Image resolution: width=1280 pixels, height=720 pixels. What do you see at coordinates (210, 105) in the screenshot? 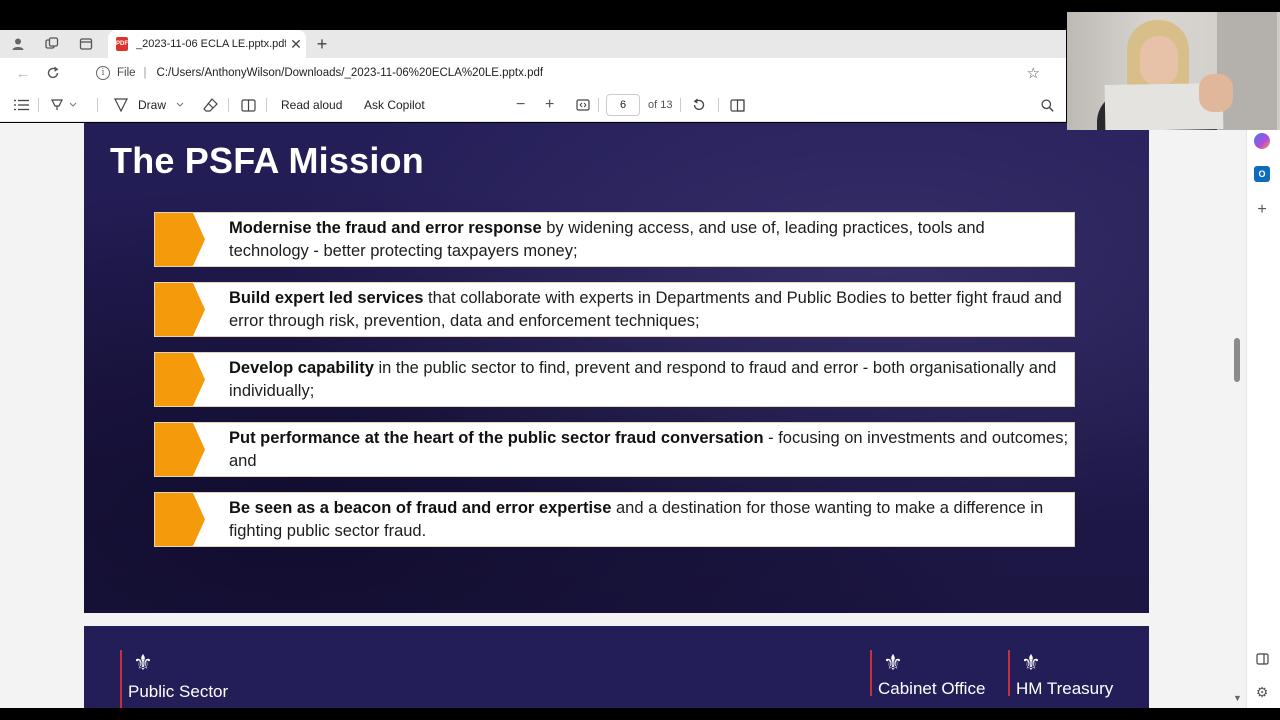
I see `erase-icon` at bounding box center [210, 105].